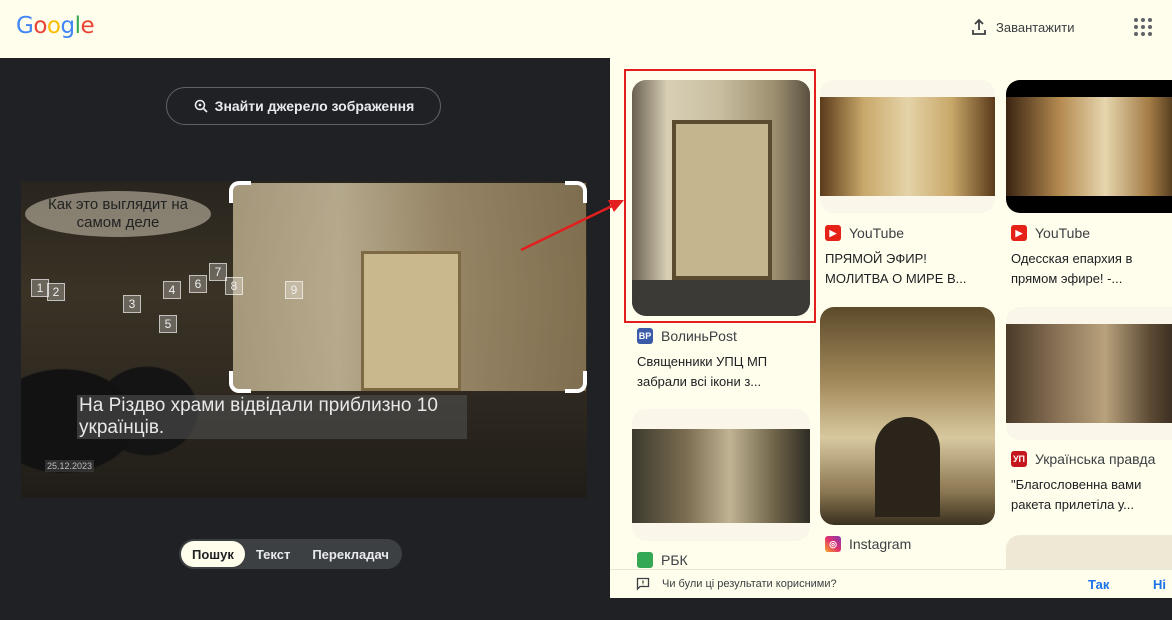 This screenshot has height=620, width=1172. What do you see at coordinates (55, 26) in the screenshot?
I see `google-logo: Google` at bounding box center [55, 26].